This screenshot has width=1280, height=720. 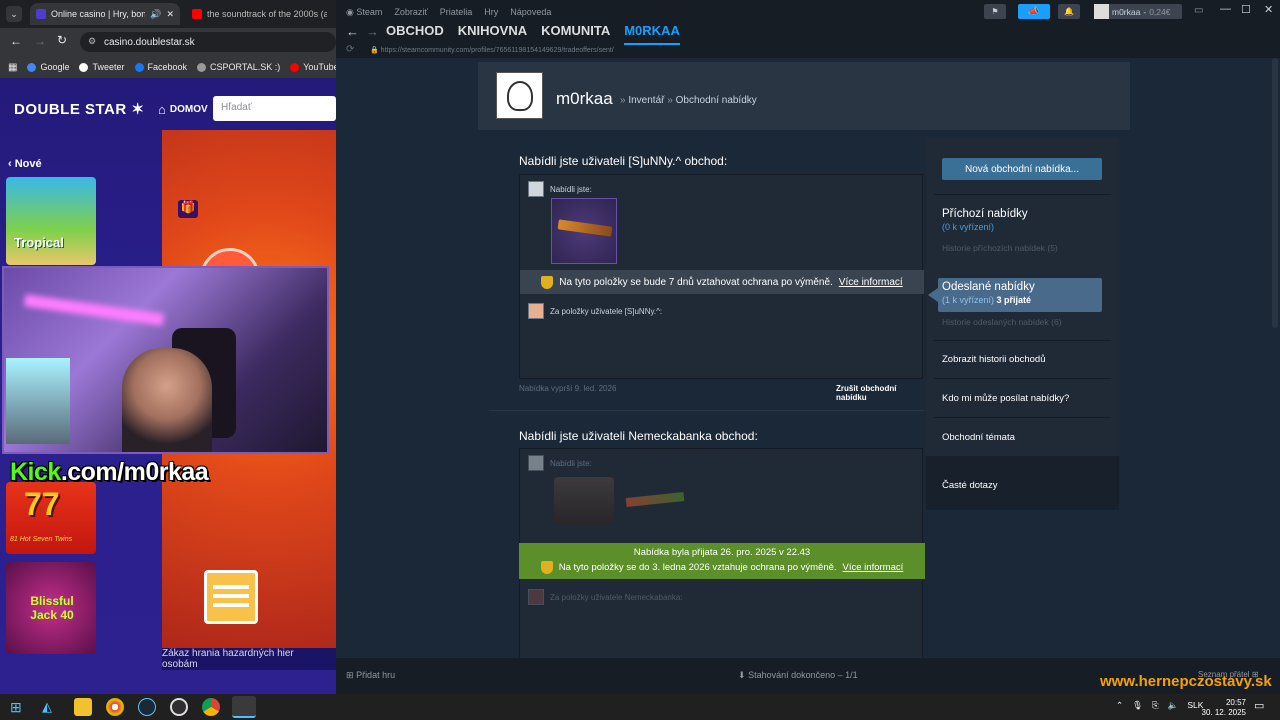 What do you see at coordinates (197, 14) in the screenshot?
I see `youtube-favicon-icon` at bounding box center [197, 14].